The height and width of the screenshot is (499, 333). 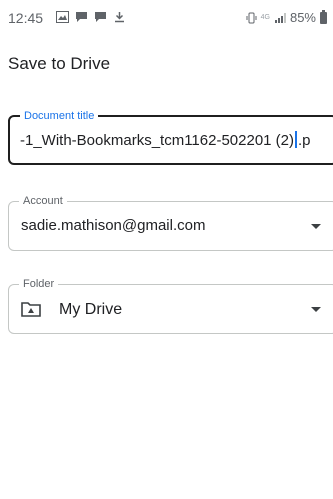 What do you see at coordinates (265, 17) in the screenshot?
I see `network-badge: 4G` at bounding box center [265, 17].